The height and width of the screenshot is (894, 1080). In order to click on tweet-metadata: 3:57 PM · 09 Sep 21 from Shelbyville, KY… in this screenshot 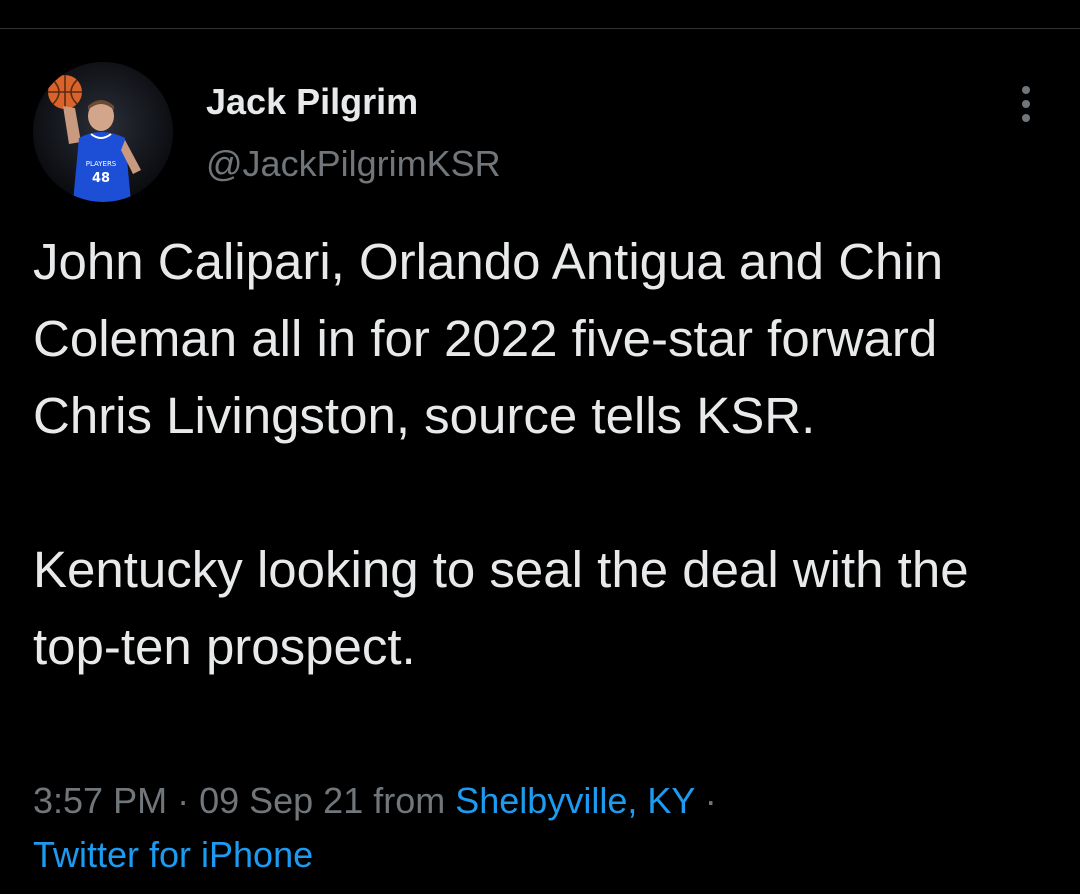, I will do `click(548, 828)`.